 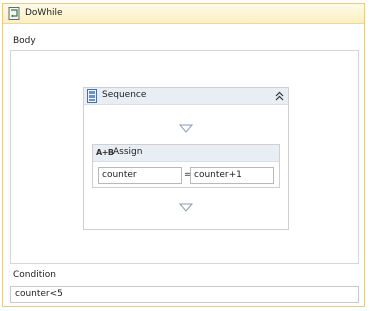 I want to click on body-label: Body, so click(x=24, y=41).